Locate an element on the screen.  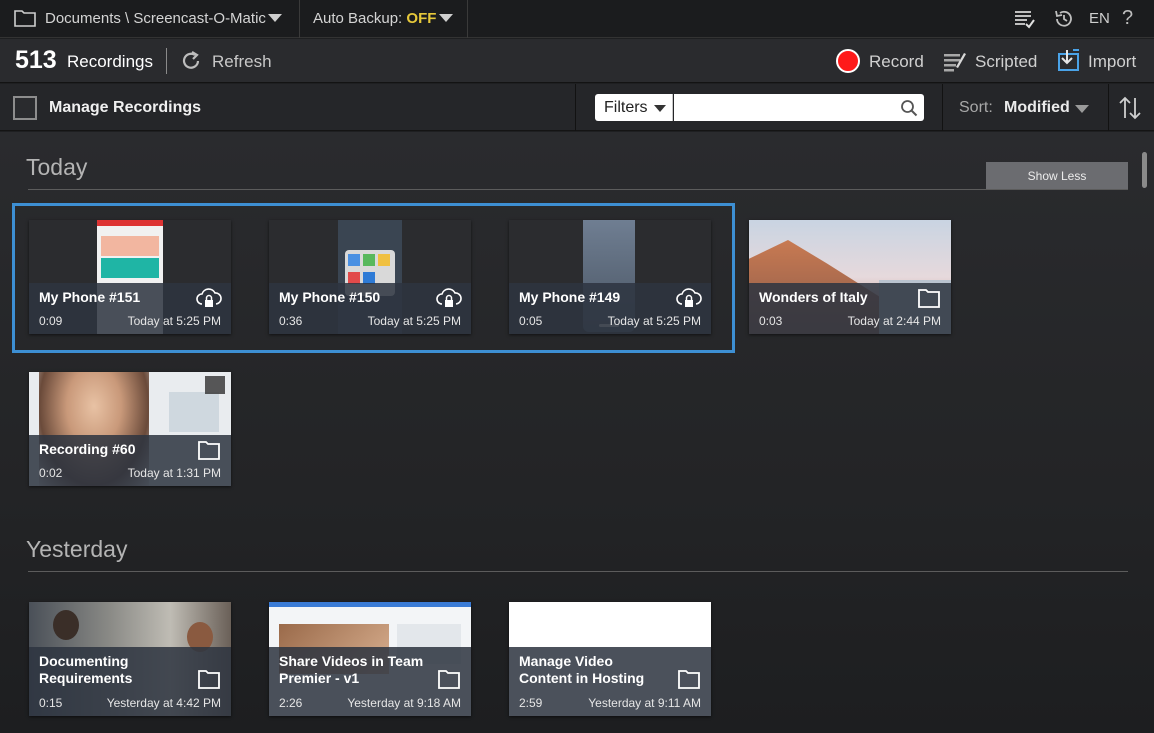
card-duration: 2:26 is located at coordinates (291, 703).